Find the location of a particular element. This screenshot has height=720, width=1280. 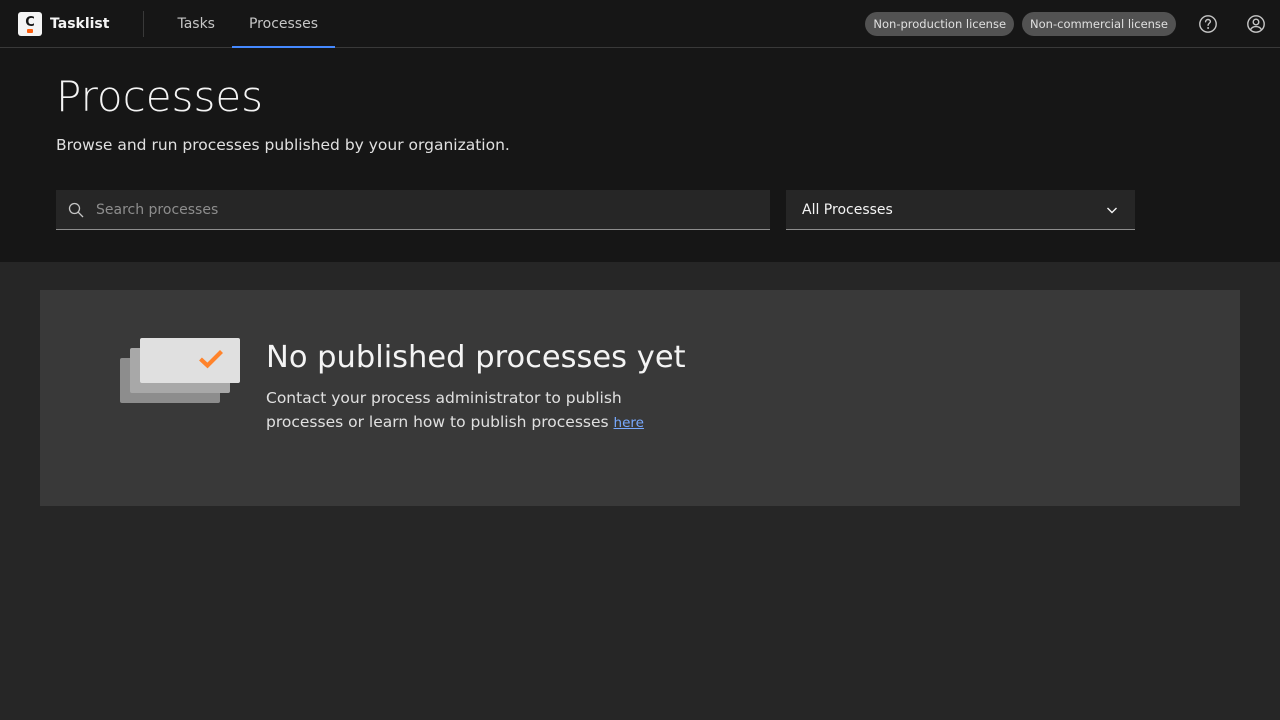

app-logo-link: C Tasklist is located at coordinates (54, 24).